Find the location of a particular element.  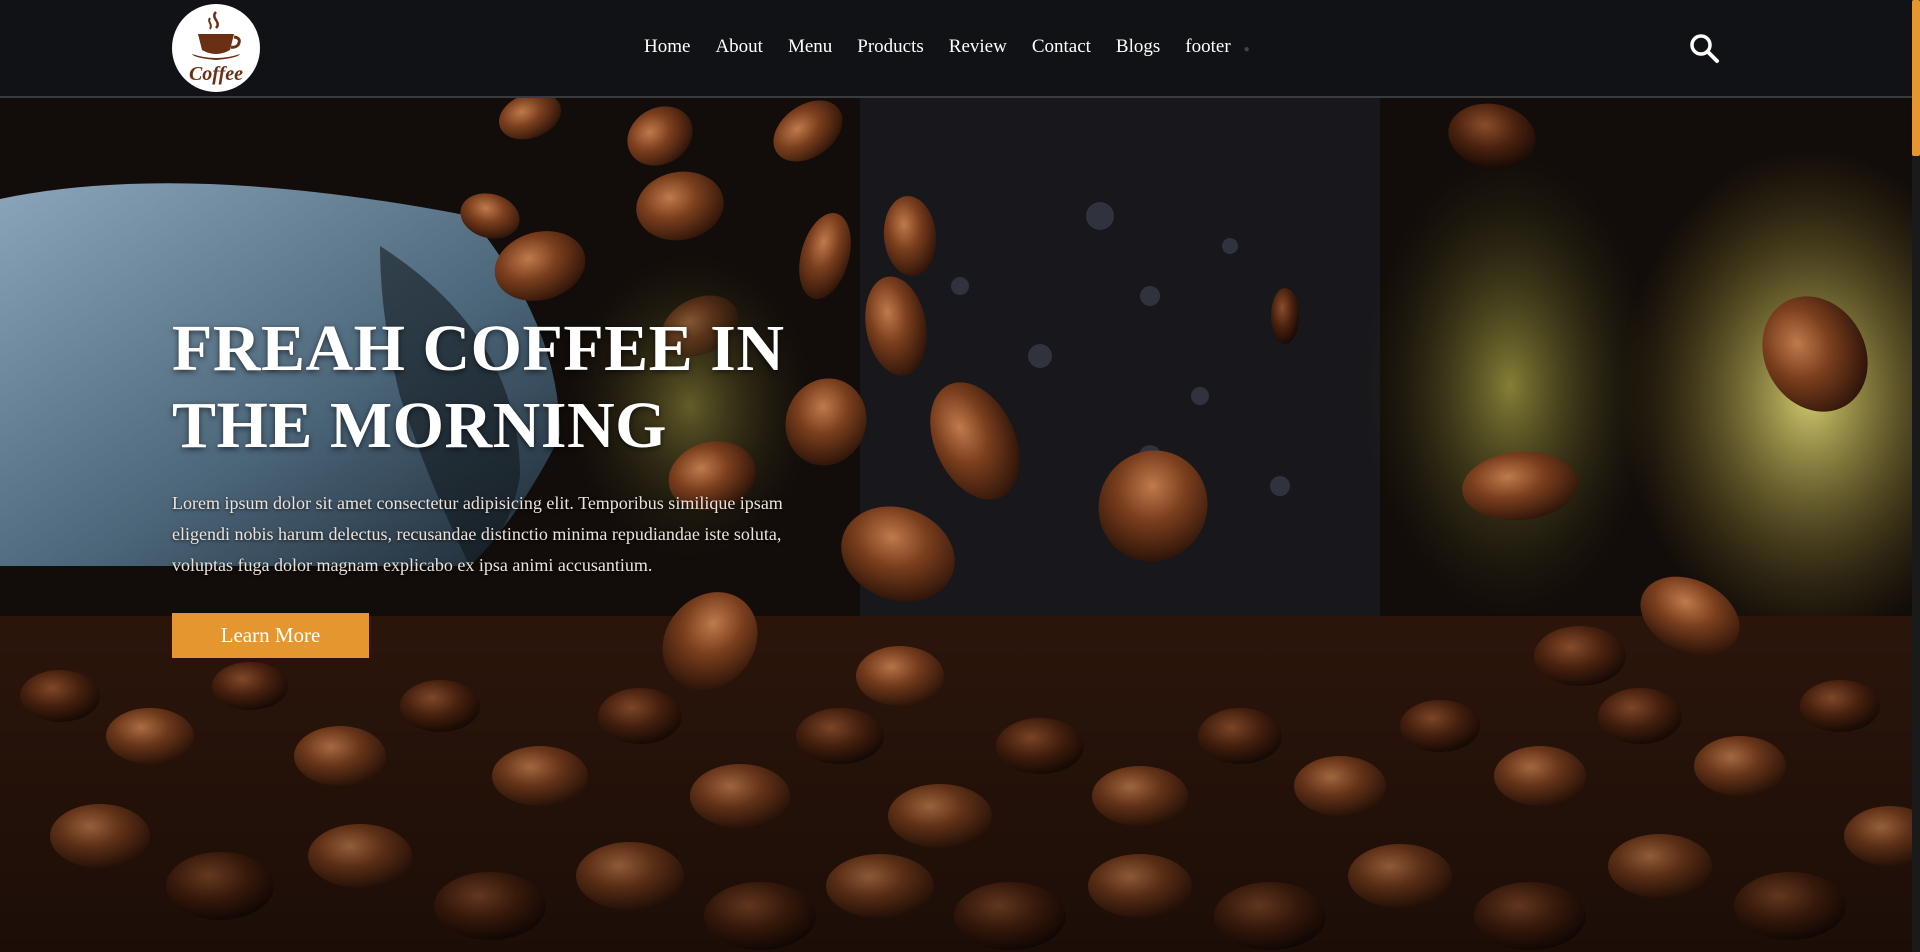

scrollbar-thumb is located at coordinates (1916, 78).